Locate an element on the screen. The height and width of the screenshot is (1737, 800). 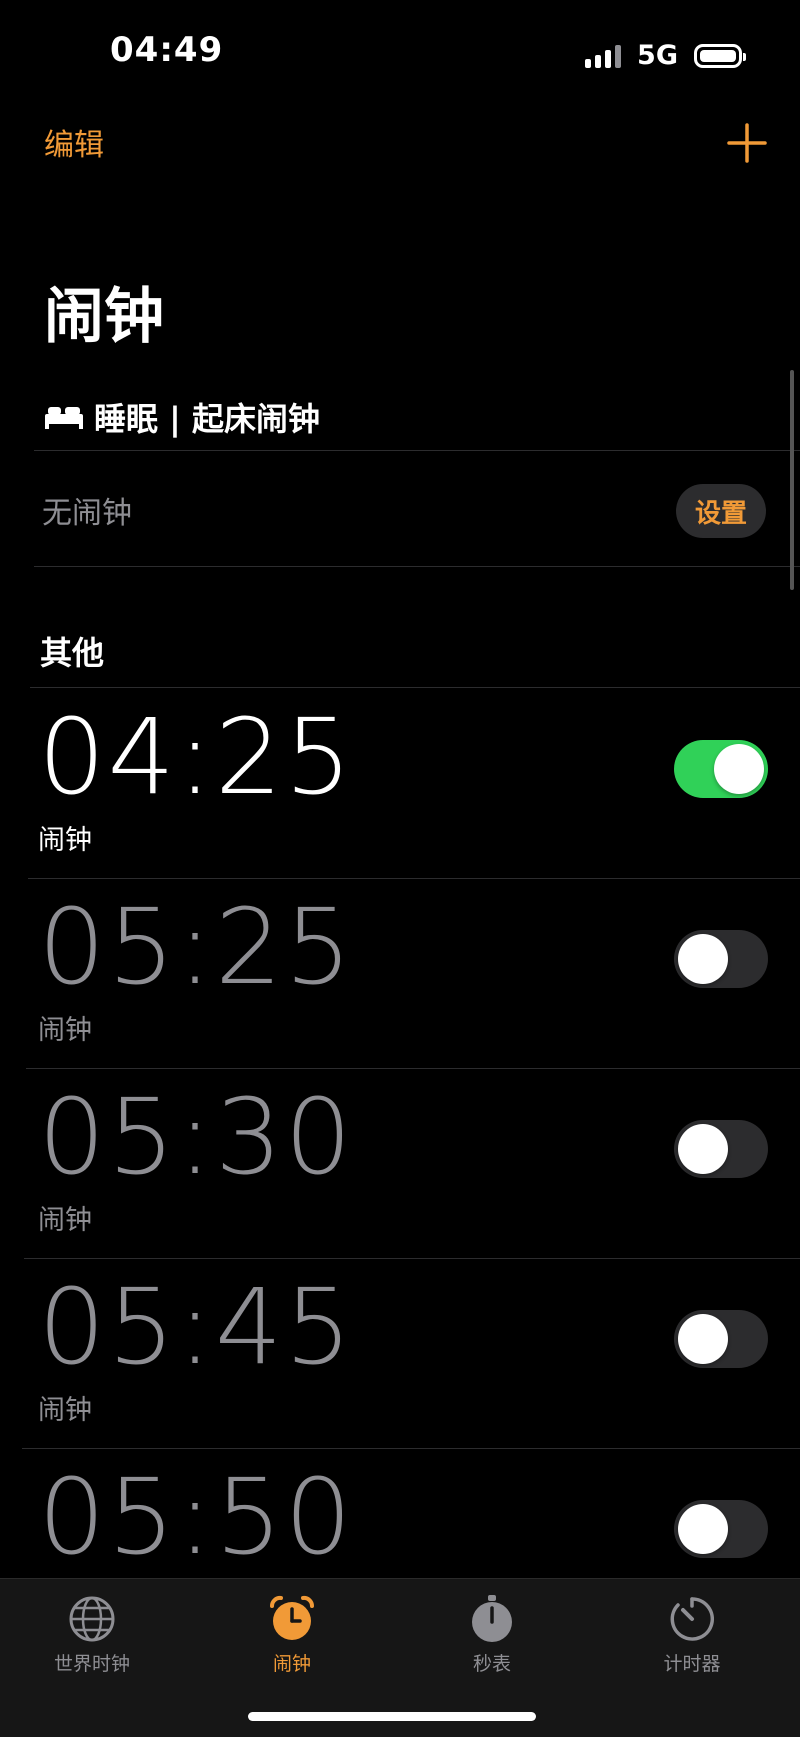
alarm-time: 04:25 is located at coordinates (196, 757).